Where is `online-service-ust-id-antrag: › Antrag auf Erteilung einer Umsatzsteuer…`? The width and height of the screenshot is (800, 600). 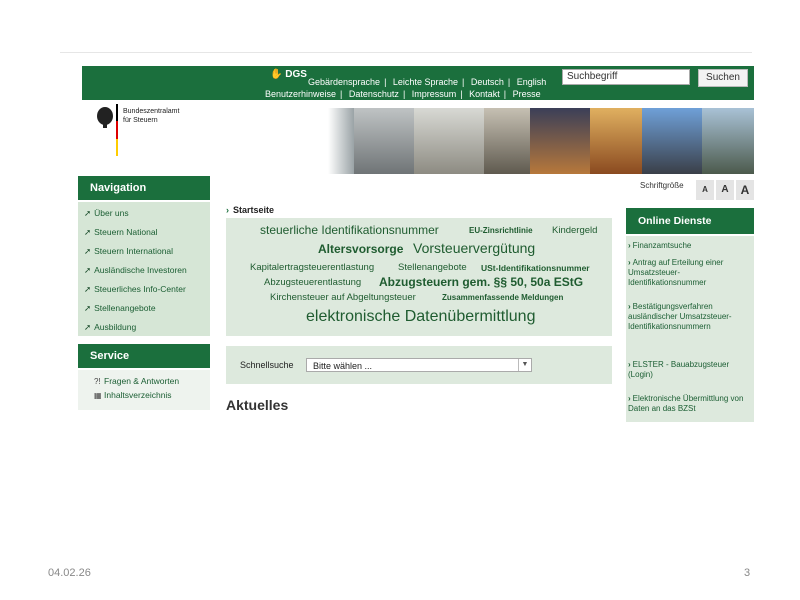 online-service-ust-id-antrag: › Antrag auf Erteilung einer Umsatzsteuer… is located at coordinates (690, 273).